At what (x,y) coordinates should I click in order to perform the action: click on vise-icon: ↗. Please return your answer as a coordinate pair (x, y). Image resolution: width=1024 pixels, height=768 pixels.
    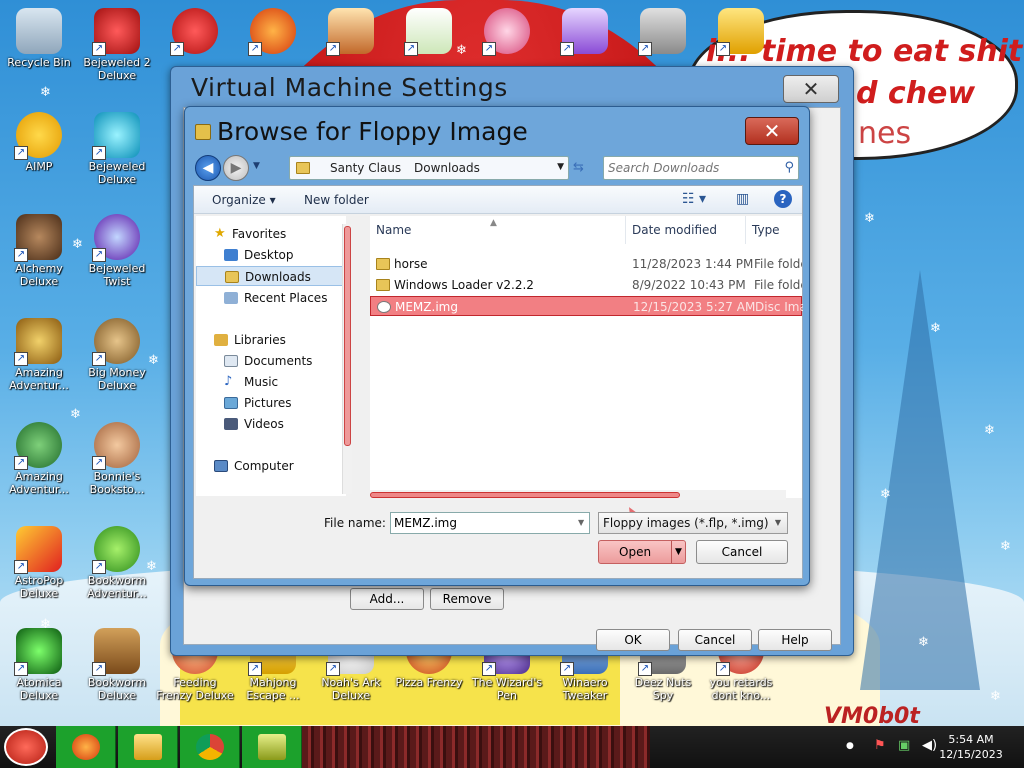
    Looking at the image, I should click on (662, 32).